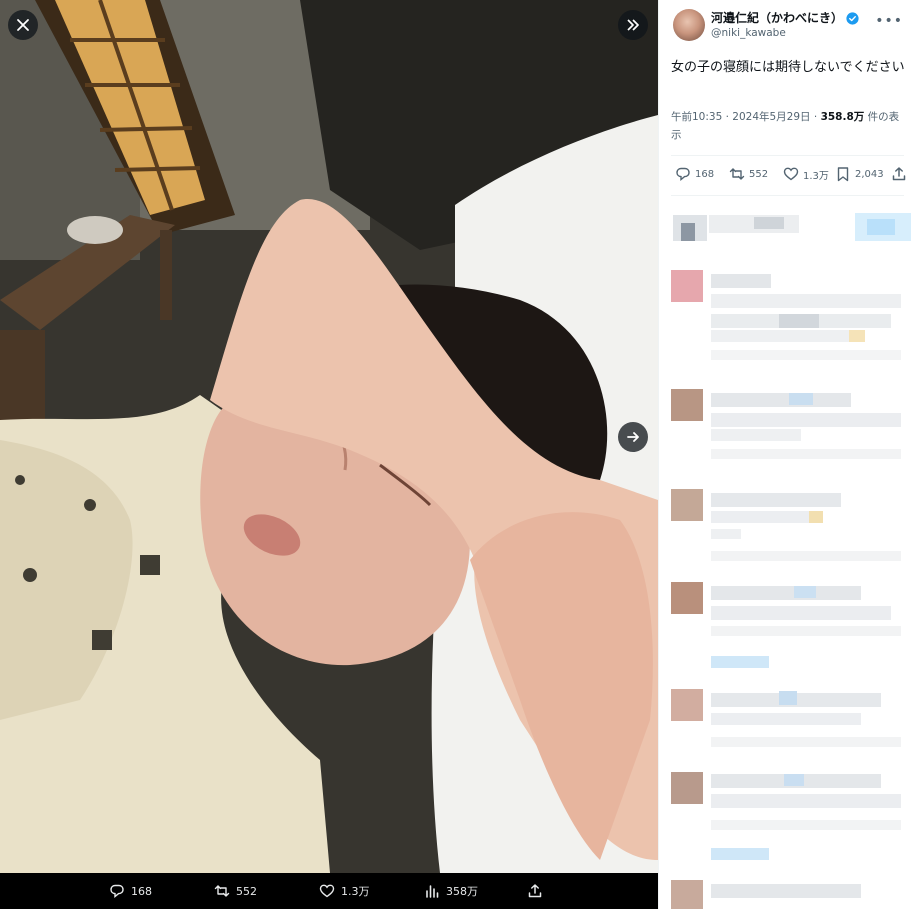 The image size is (915, 909). I want to click on media-views-button: 358万, so click(451, 891).